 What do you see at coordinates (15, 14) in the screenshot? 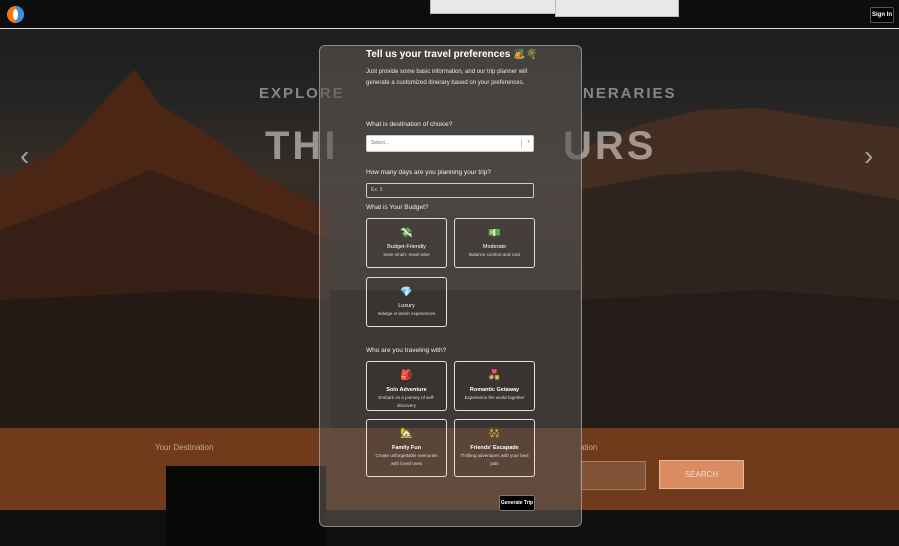
I see `app-logo` at bounding box center [15, 14].